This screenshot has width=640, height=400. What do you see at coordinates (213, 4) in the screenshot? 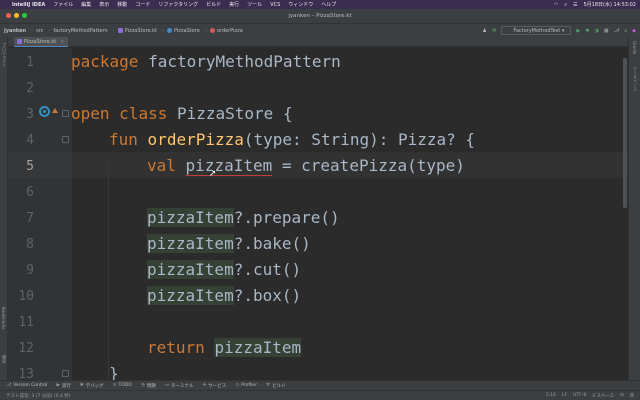
I see `menu-build: ビルド` at bounding box center [213, 4].